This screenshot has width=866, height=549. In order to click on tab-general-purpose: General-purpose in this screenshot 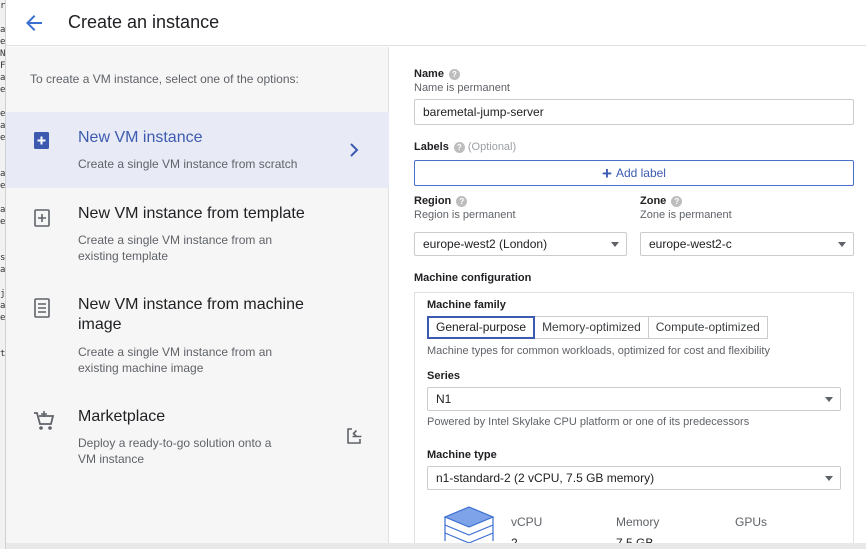, I will do `click(481, 327)`.